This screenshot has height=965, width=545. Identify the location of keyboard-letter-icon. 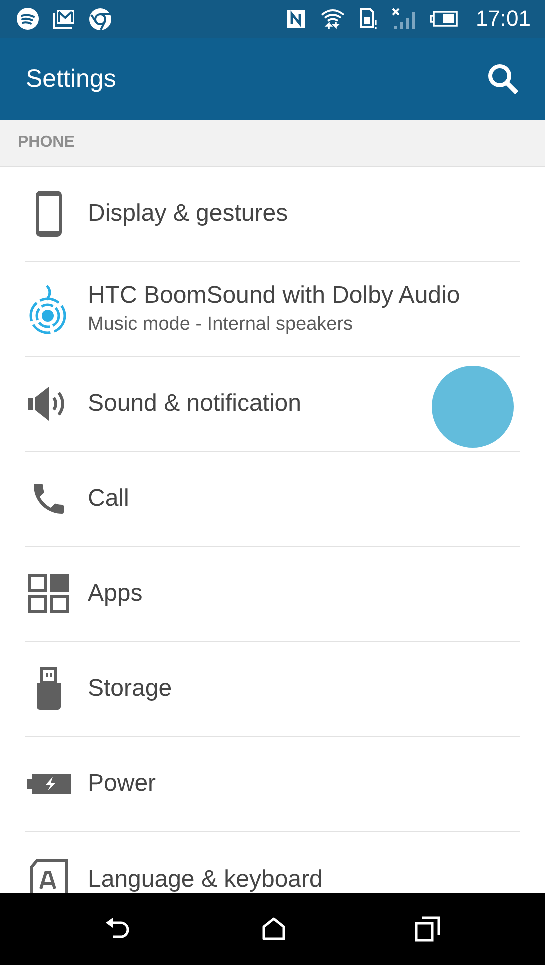
(49, 875).